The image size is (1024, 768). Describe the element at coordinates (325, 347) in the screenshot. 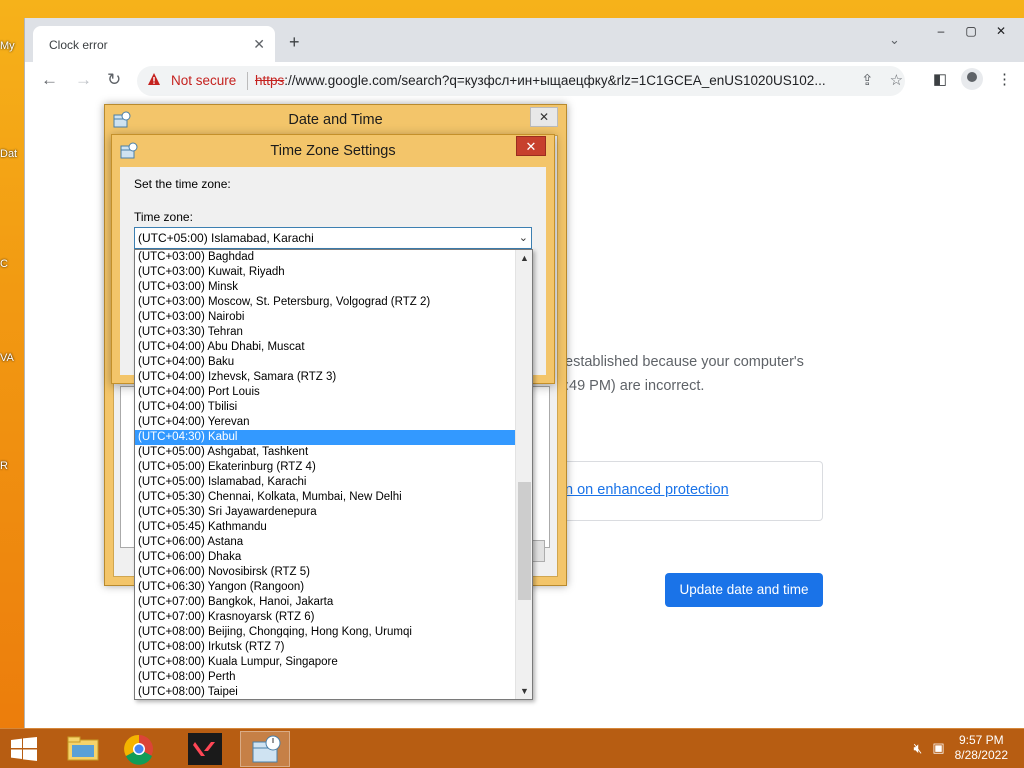

I see `time-zone-option: (UTC+04:00) Abu Dhabi, Muscat` at that location.